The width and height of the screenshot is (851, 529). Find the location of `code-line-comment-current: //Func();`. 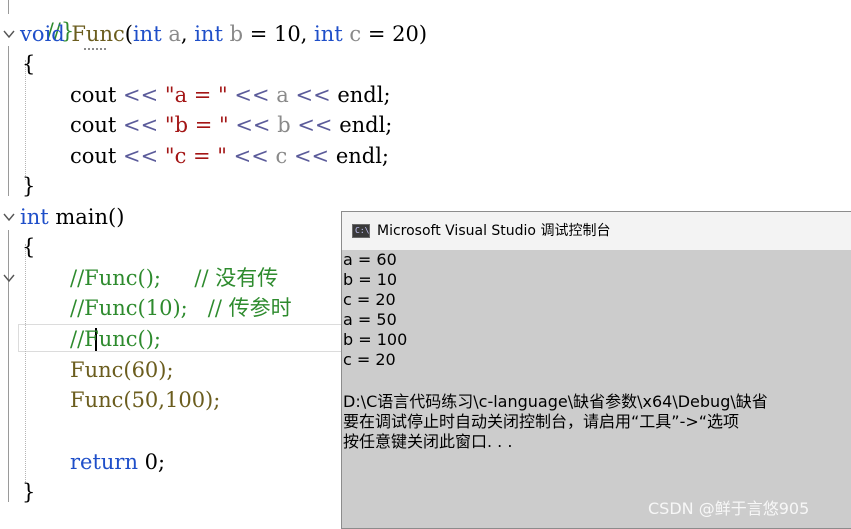

code-line-comment-current: //Func(); is located at coordinates (115, 339).